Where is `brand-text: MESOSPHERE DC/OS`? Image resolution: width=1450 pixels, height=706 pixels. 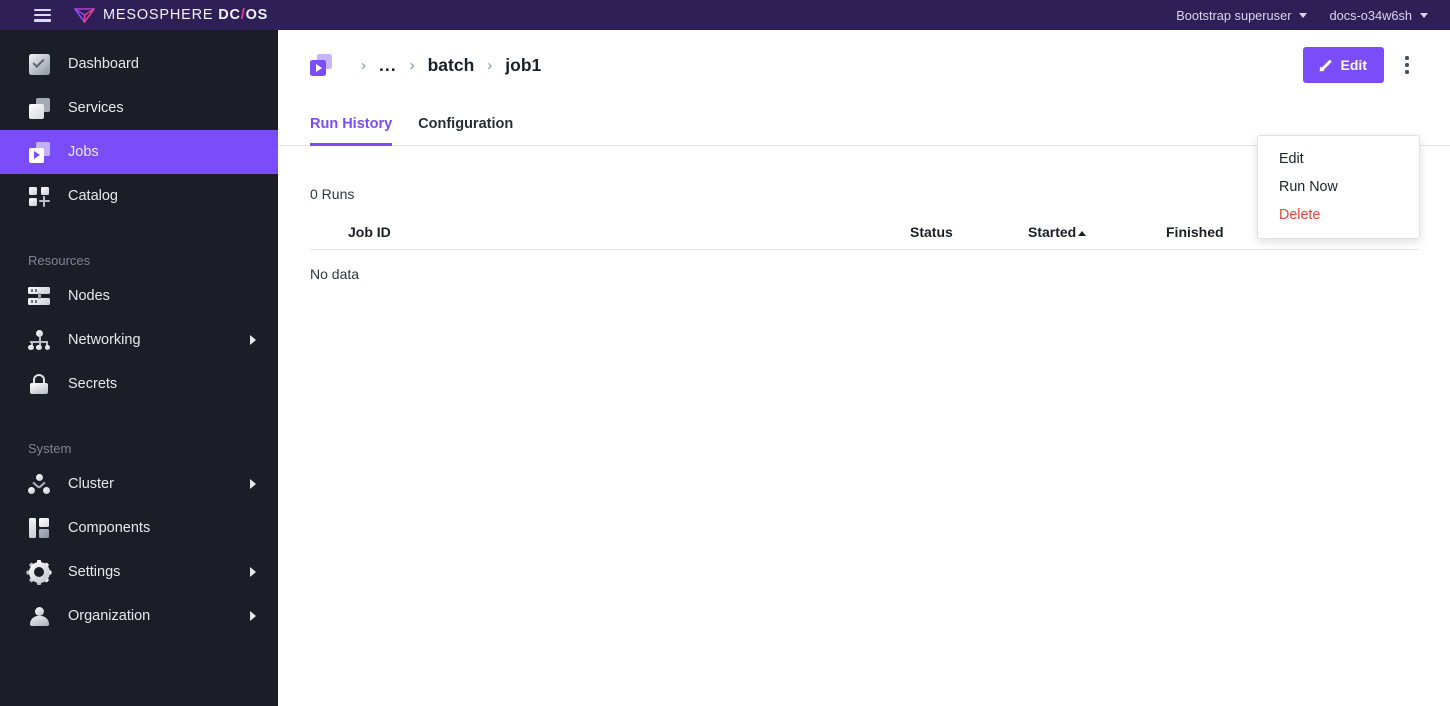 brand-text: MESOSPHERE DC/OS is located at coordinates (185, 15).